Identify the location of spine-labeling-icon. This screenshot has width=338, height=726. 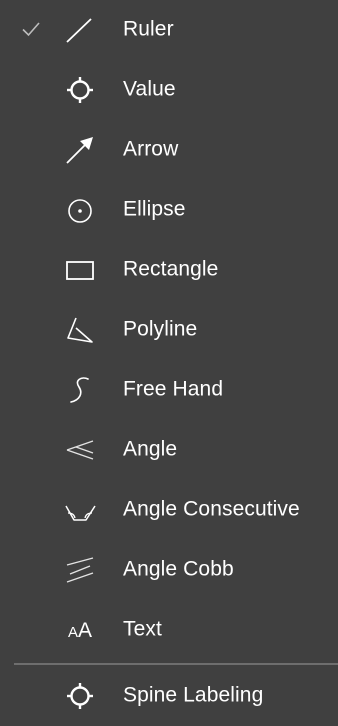
(80, 696).